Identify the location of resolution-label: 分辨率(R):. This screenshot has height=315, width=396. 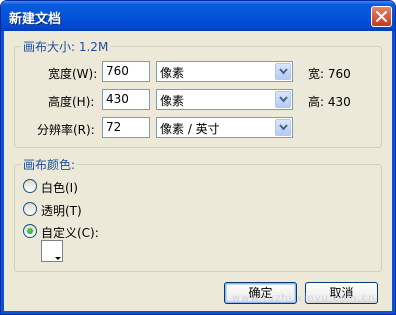
(66, 130).